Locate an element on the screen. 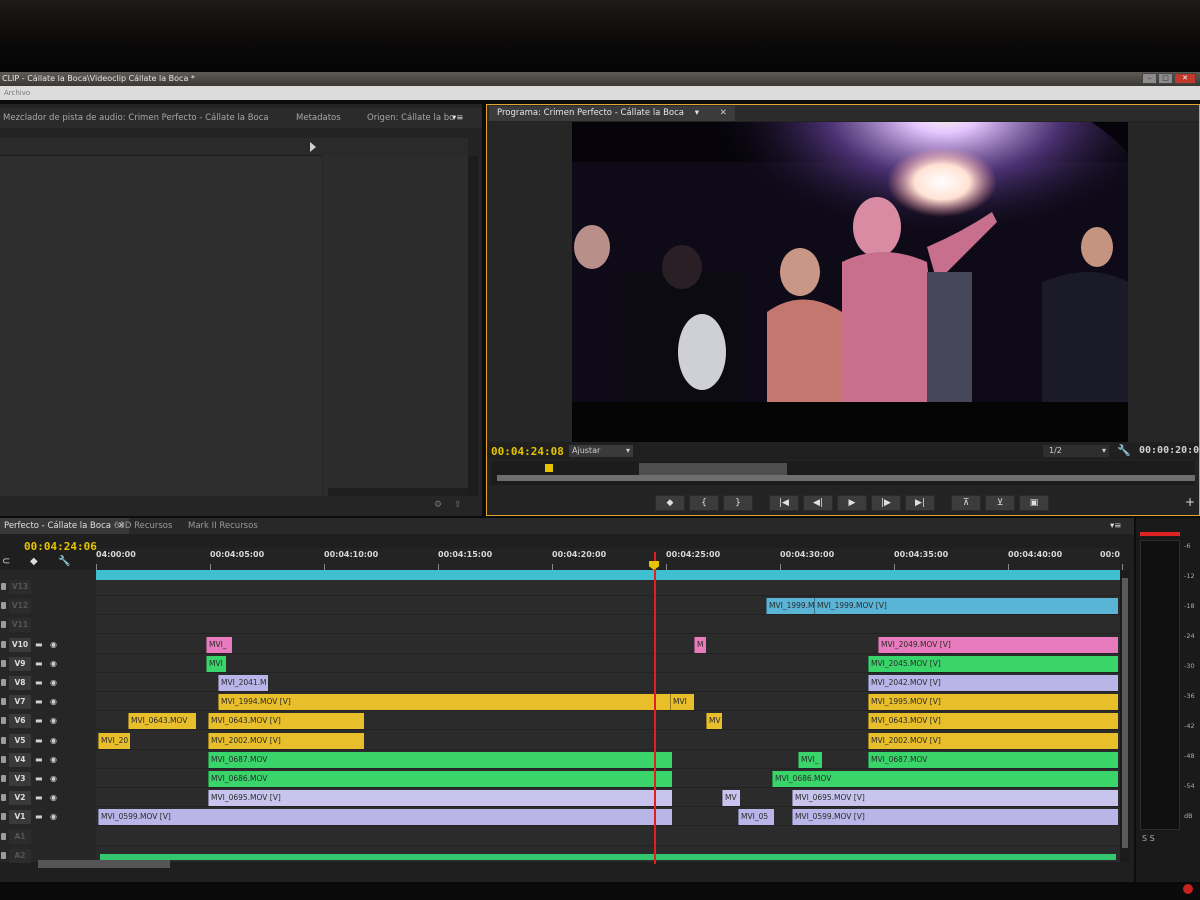 This screenshot has width=1200, height=900. timeline-clip: MVI_ is located at coordinates (810, 759).